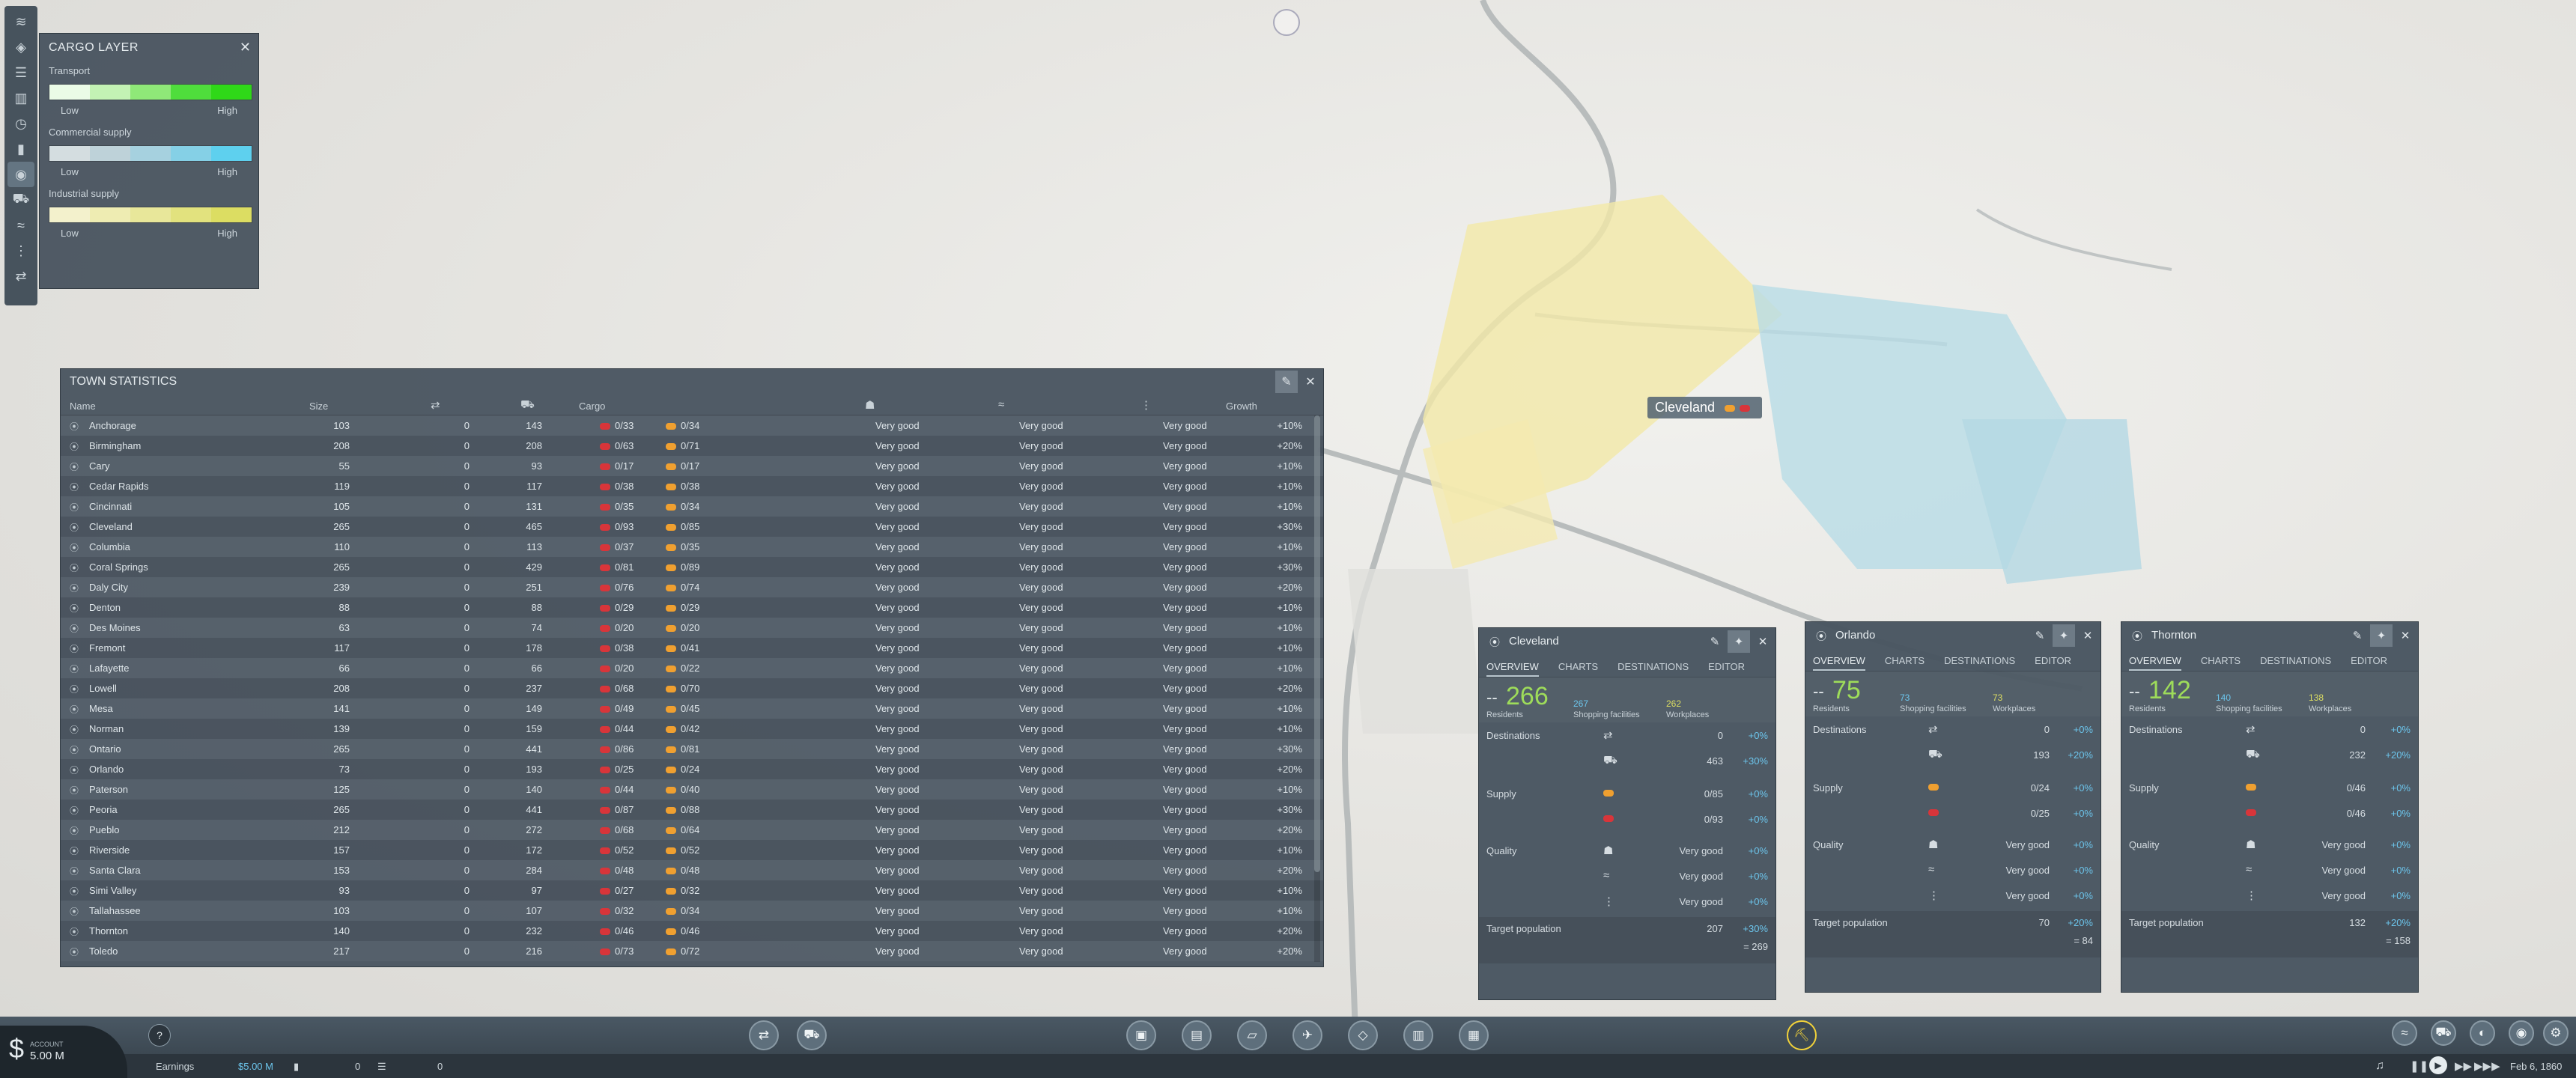 Image resolution: width=2576 pixels, height=1078 pixels. Describe the element at coordinates (1715, 641) in the screenshot. I see `edit-icon: ✎` at that location.